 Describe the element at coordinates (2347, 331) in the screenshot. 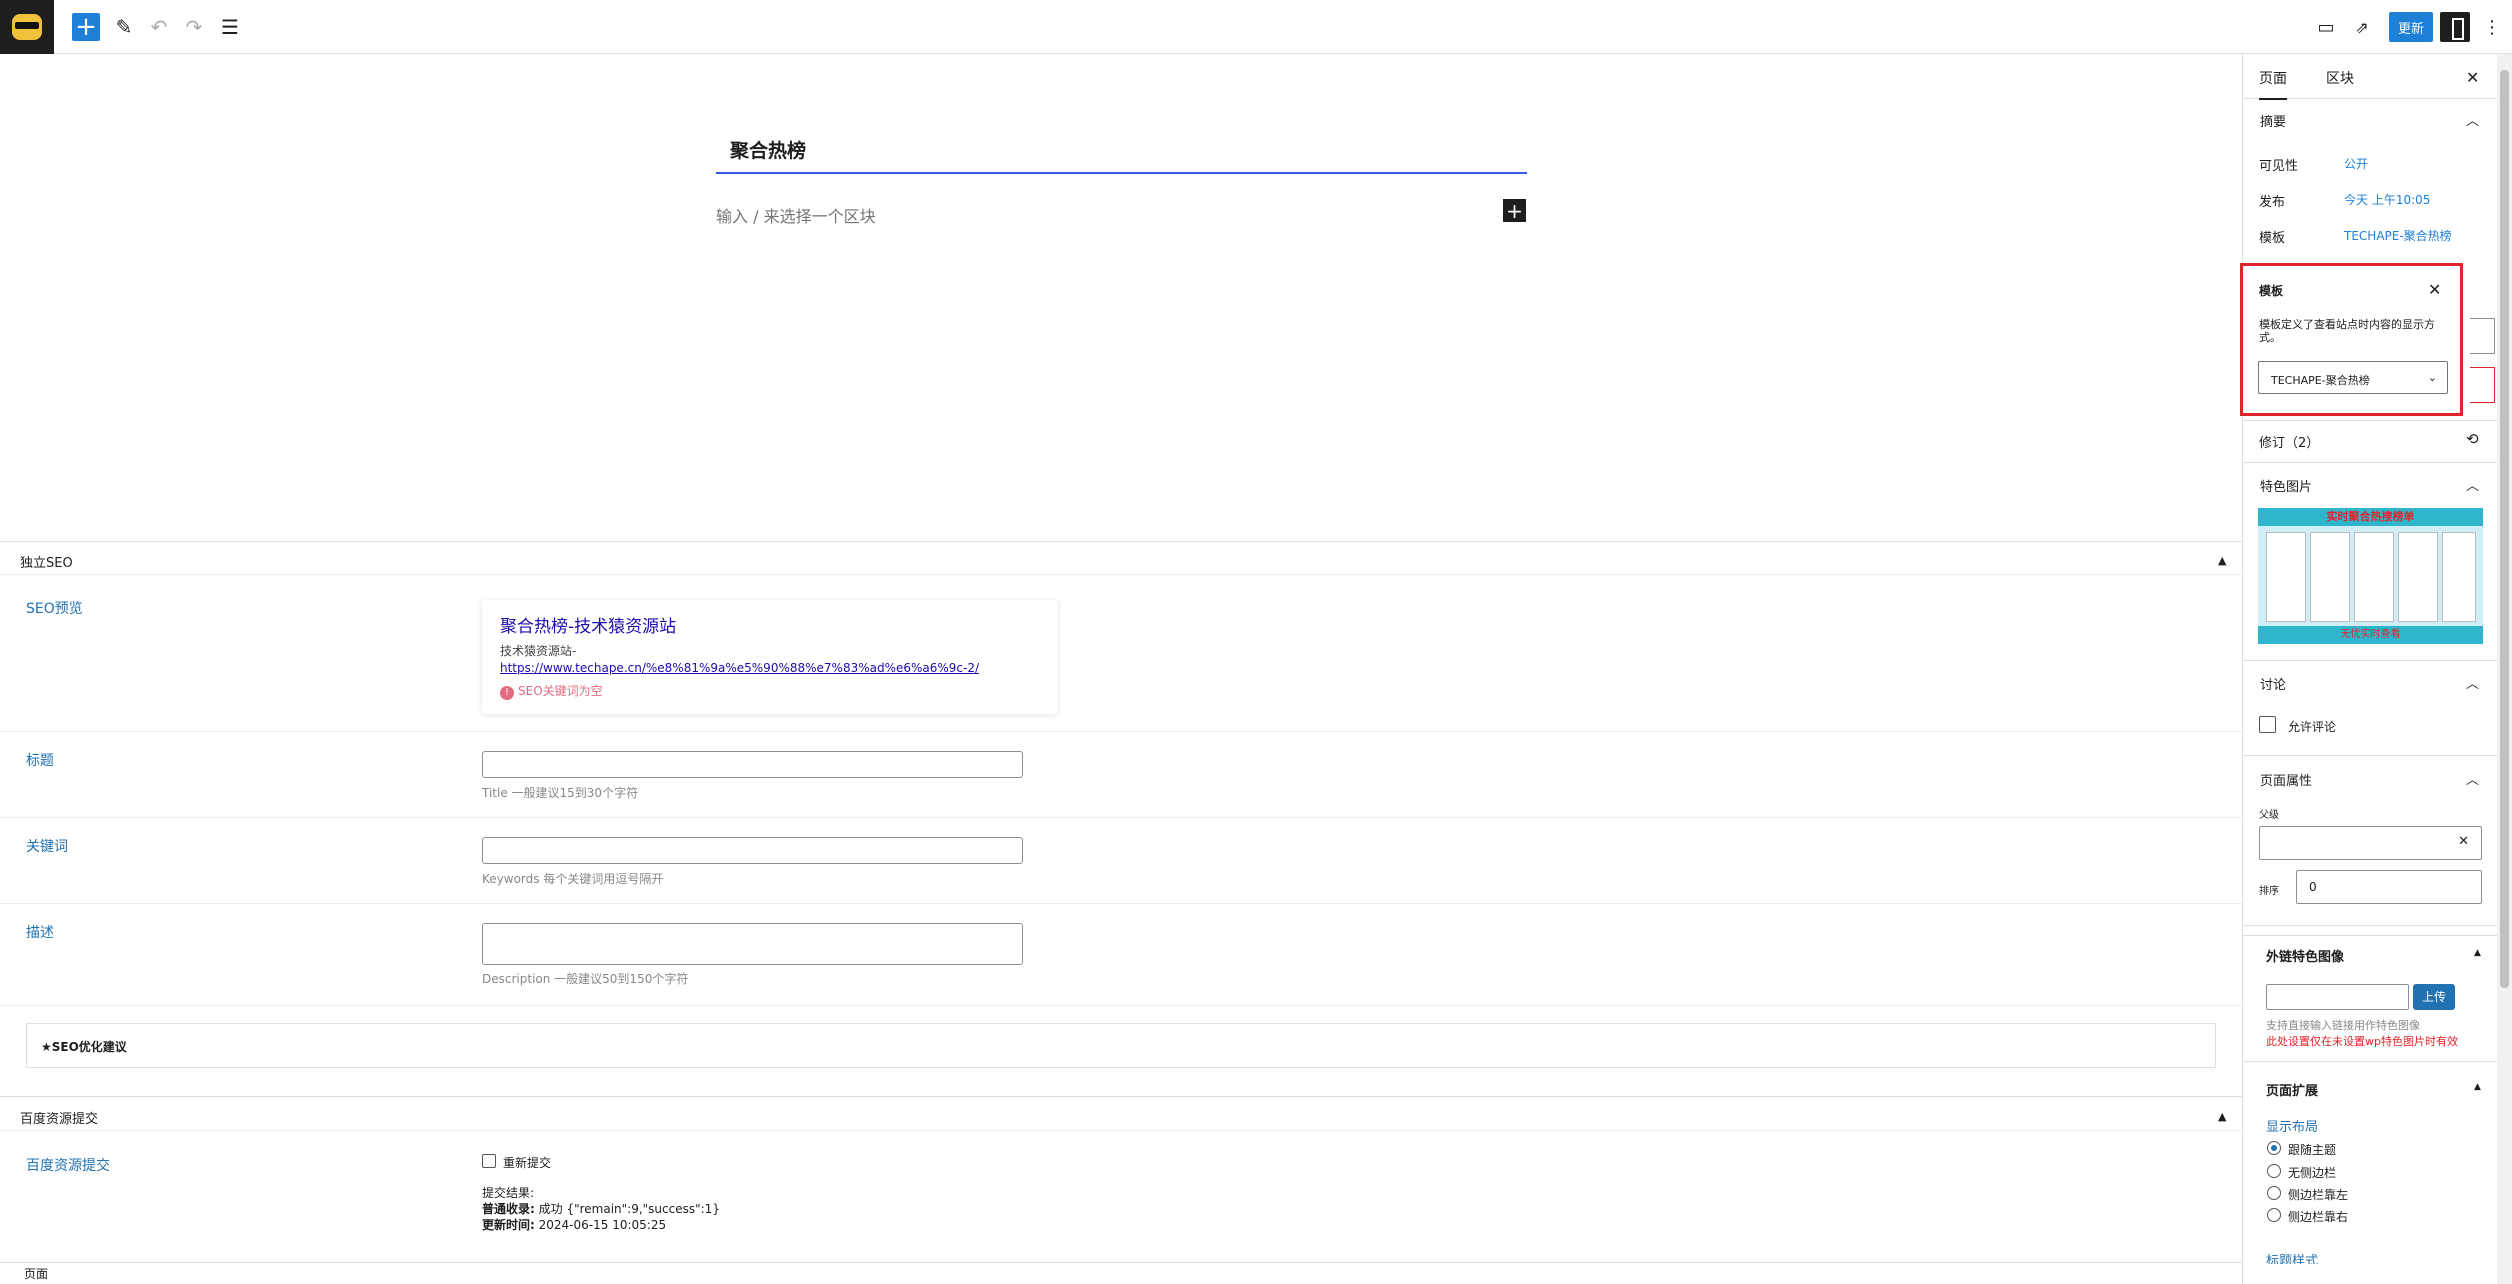

I see `popover-description: 模板定义了查看站点时内容的显示方式。` at that location.